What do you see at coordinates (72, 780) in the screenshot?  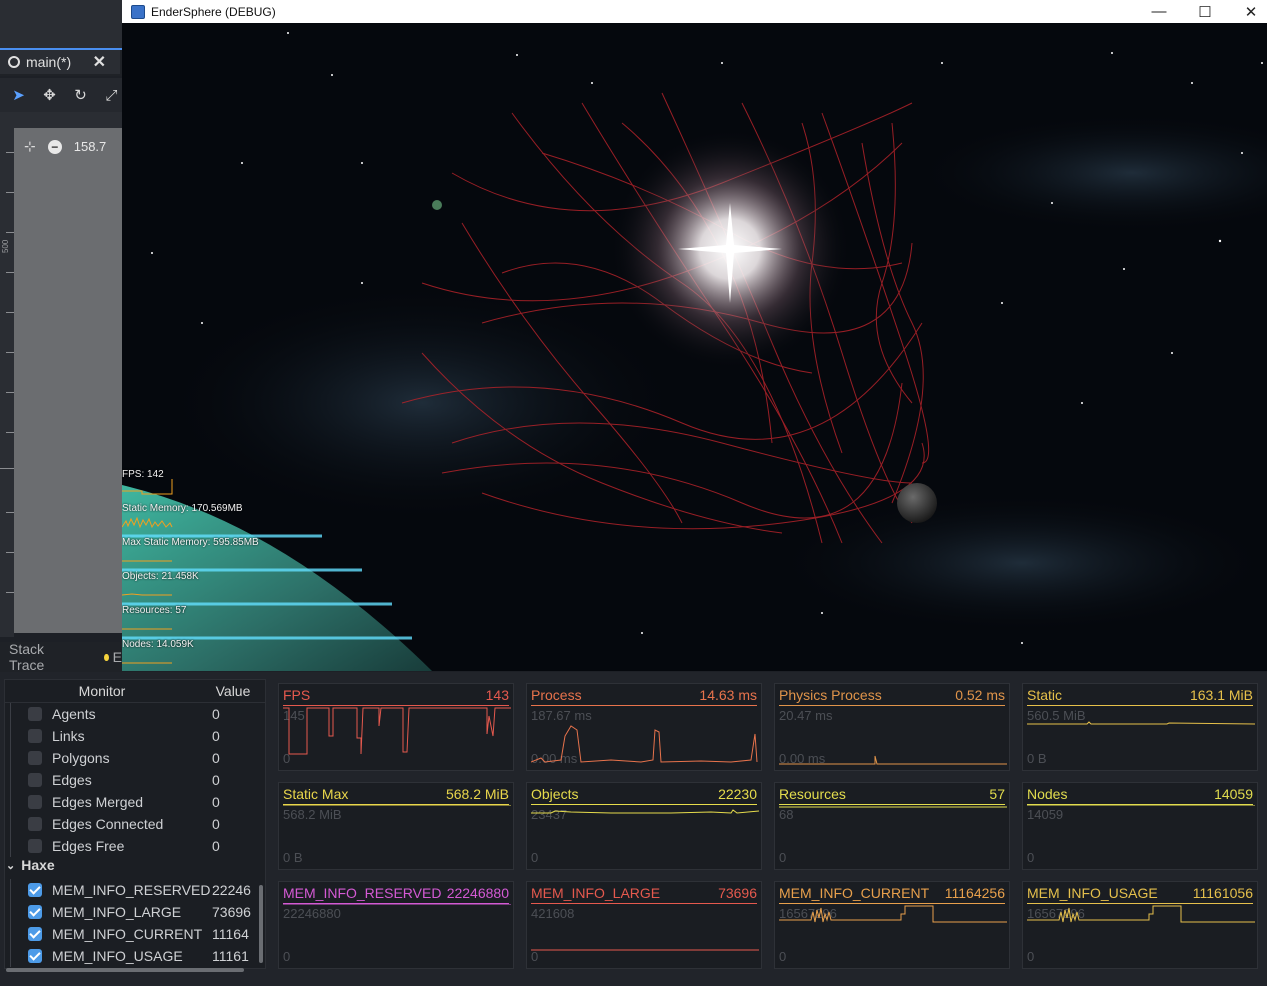 I see `monitor-label: Edges` at bounding box center [72, 780].